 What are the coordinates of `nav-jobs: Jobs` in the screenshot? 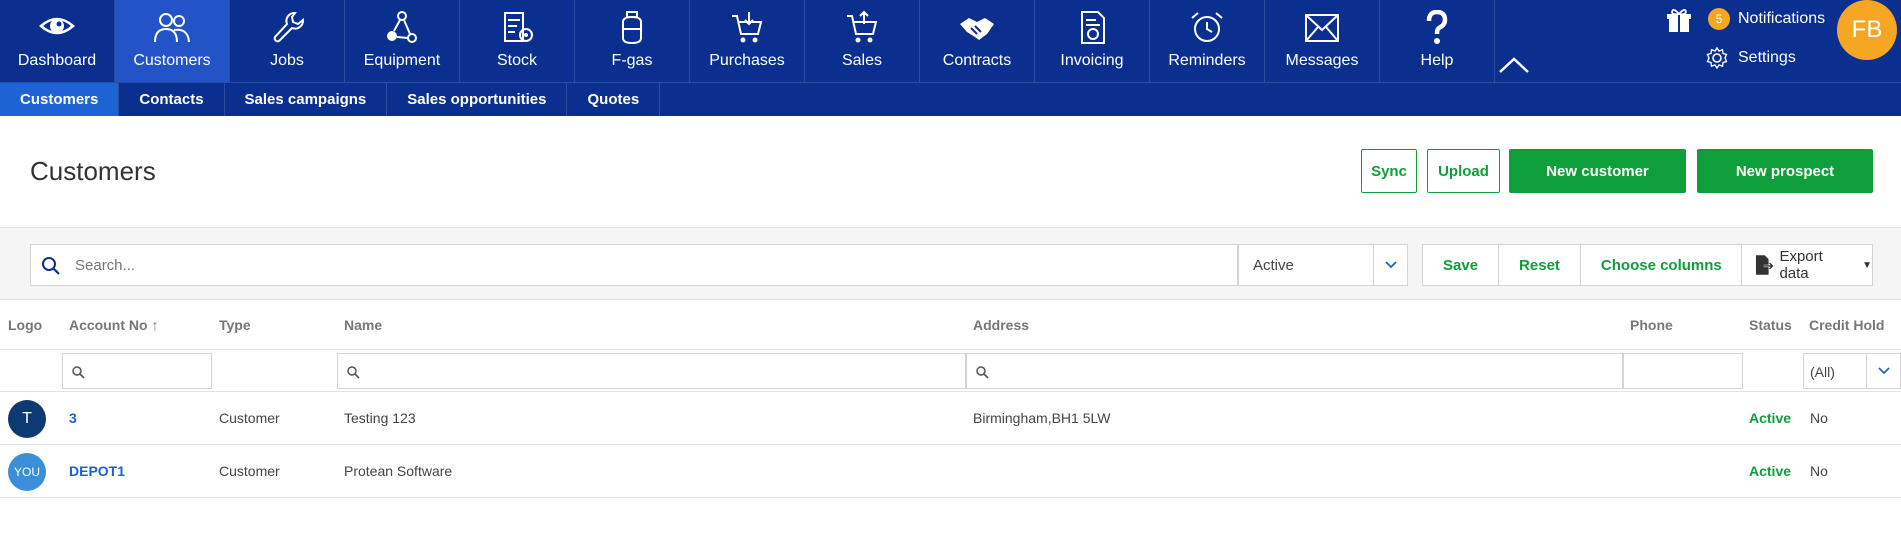 It's located at (287, 41).